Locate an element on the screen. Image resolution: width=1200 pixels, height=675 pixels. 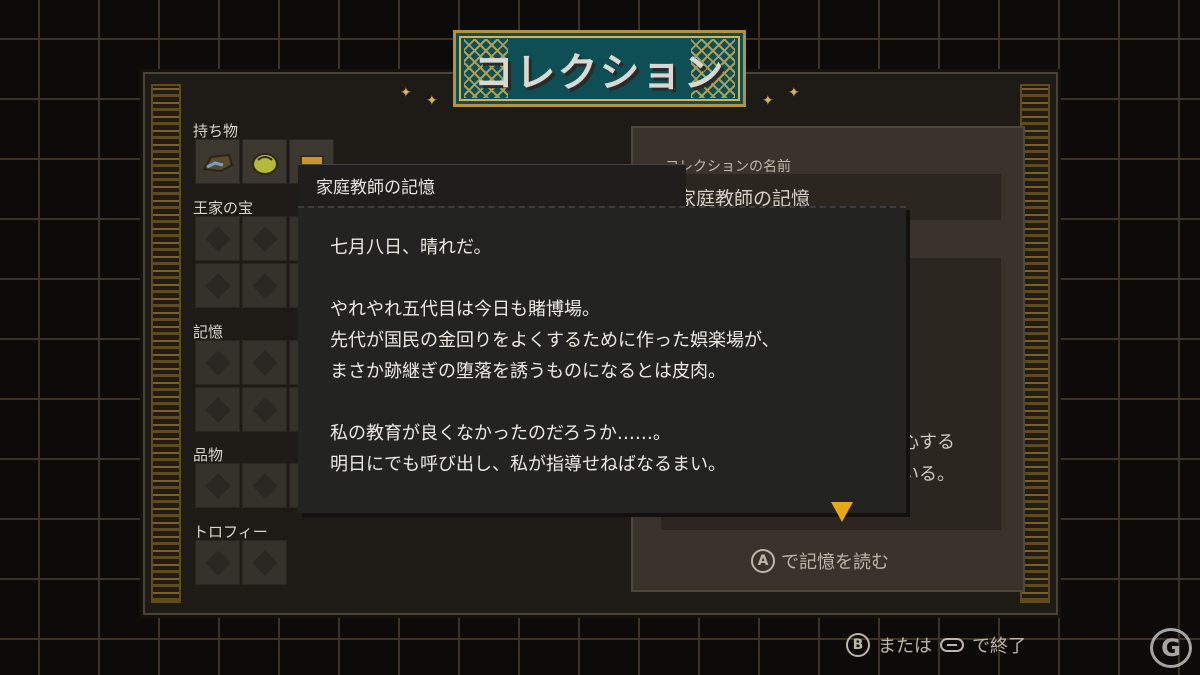
ornament-pillar-left is located at coordinates (166, 343).